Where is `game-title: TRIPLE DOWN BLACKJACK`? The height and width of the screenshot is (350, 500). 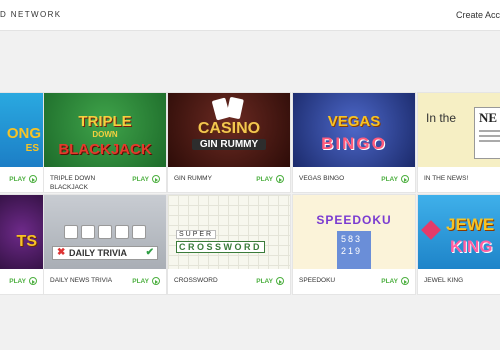
game-title: TRIPLE DOWN BLACKJACK is located at coordinates (73, 183).